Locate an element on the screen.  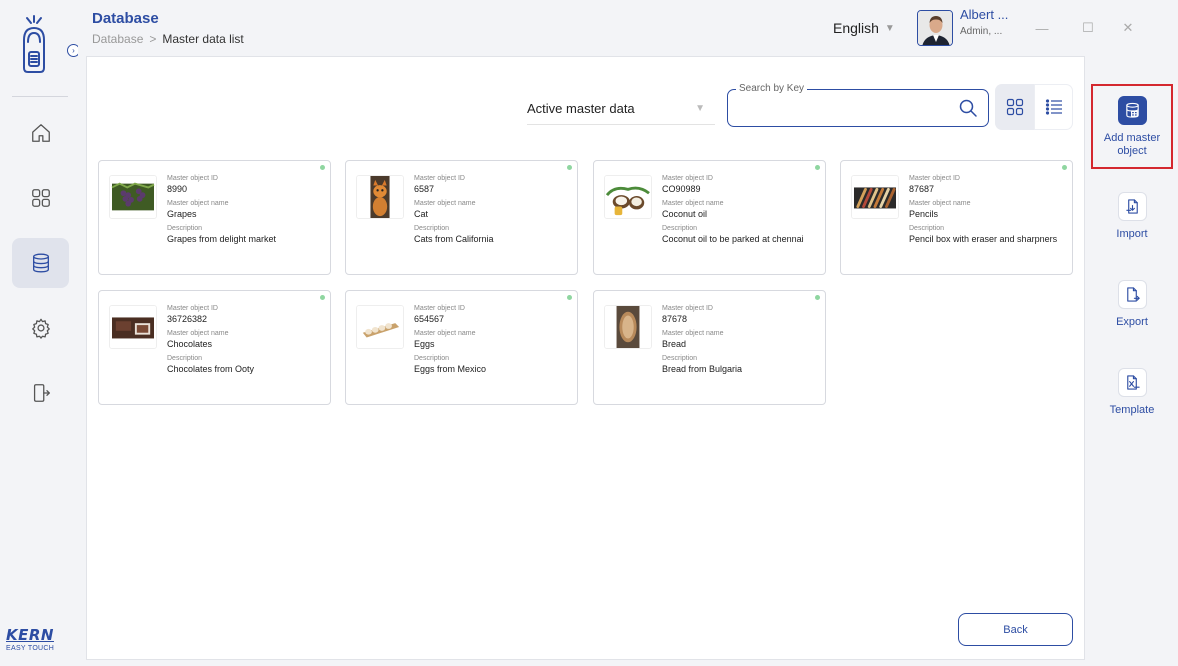
pencils-image-icon is located at coordinates (875, 197).